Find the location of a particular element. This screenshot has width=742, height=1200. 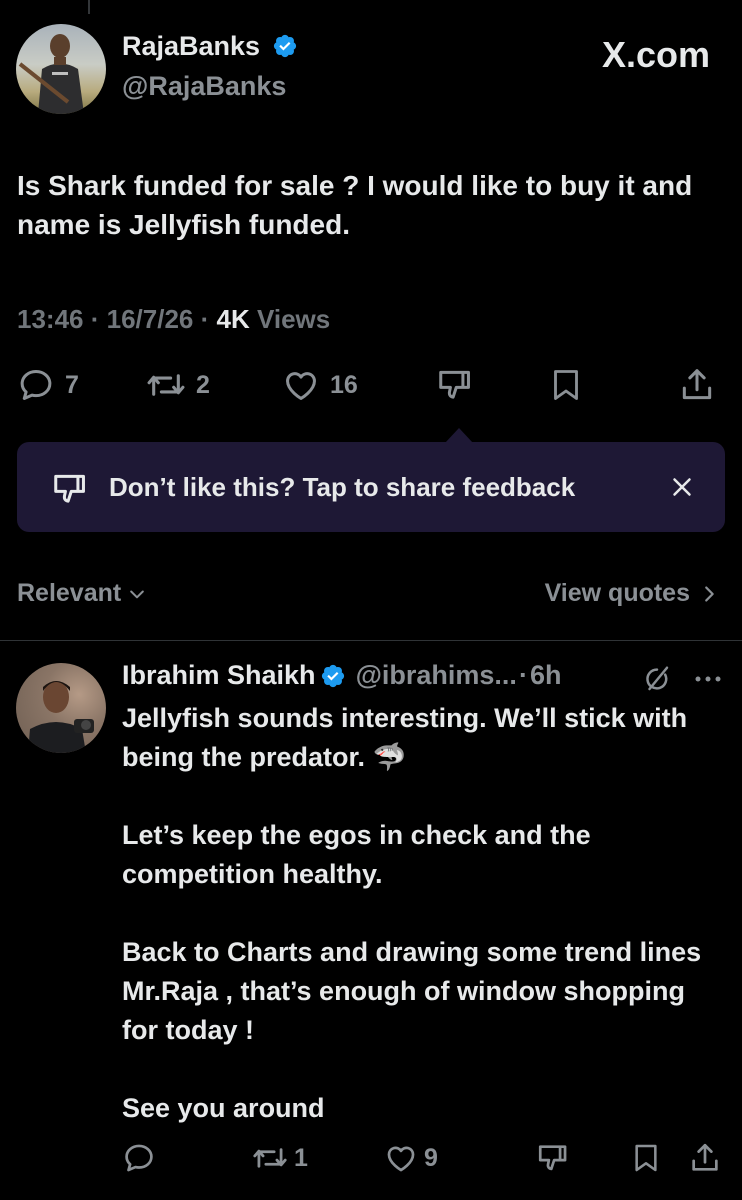

reply-dislike-button is located at coordinates (553, 1158).